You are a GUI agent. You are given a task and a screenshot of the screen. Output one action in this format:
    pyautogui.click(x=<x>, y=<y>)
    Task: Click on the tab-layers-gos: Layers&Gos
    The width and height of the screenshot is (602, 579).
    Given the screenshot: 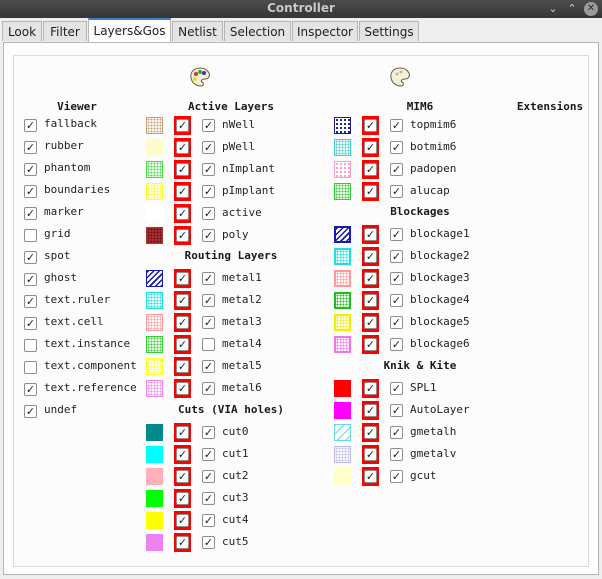 What is the action you would take?
    pyautogui.click(x=129, y=30)
    